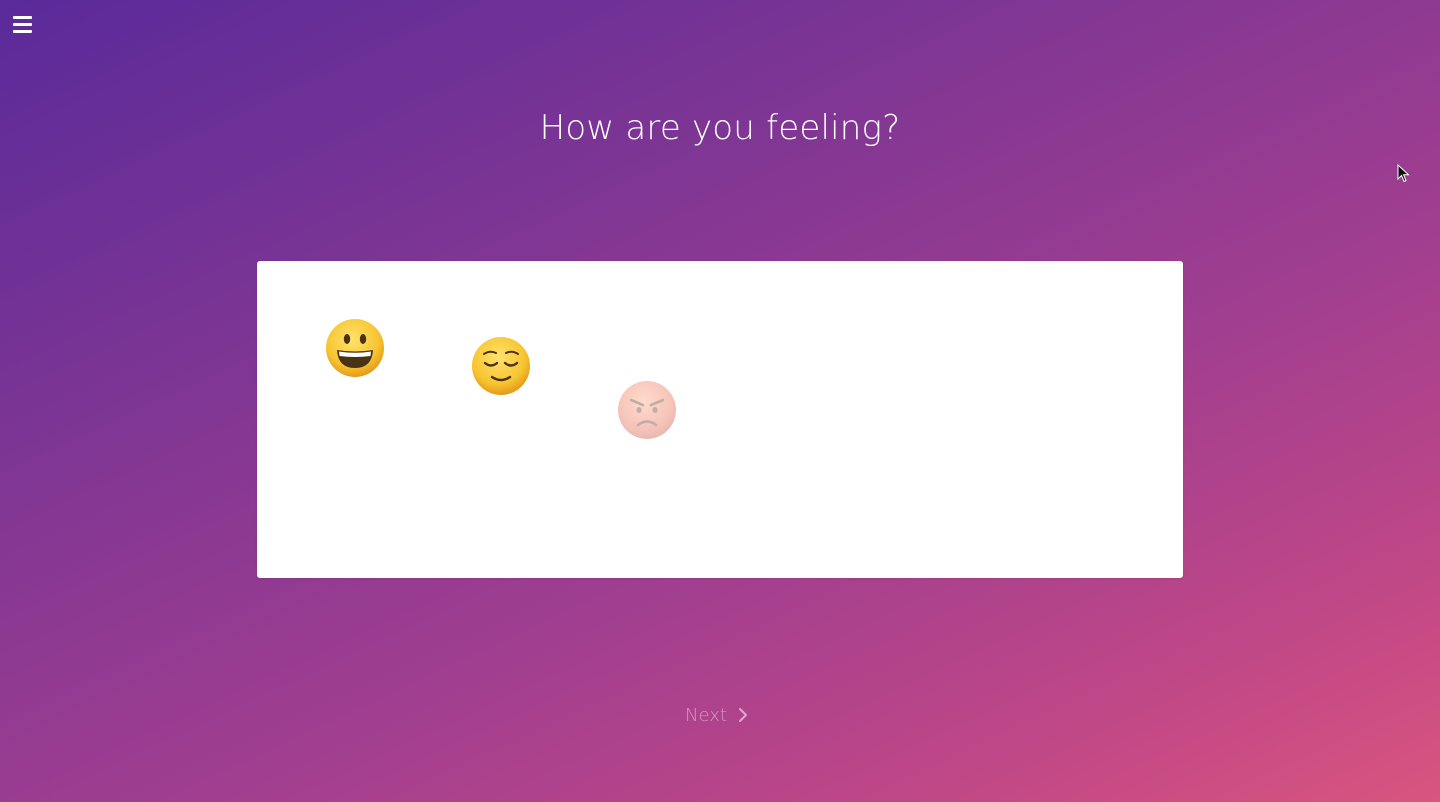  I want to click on chevron-right-icon, so click(743, 715).